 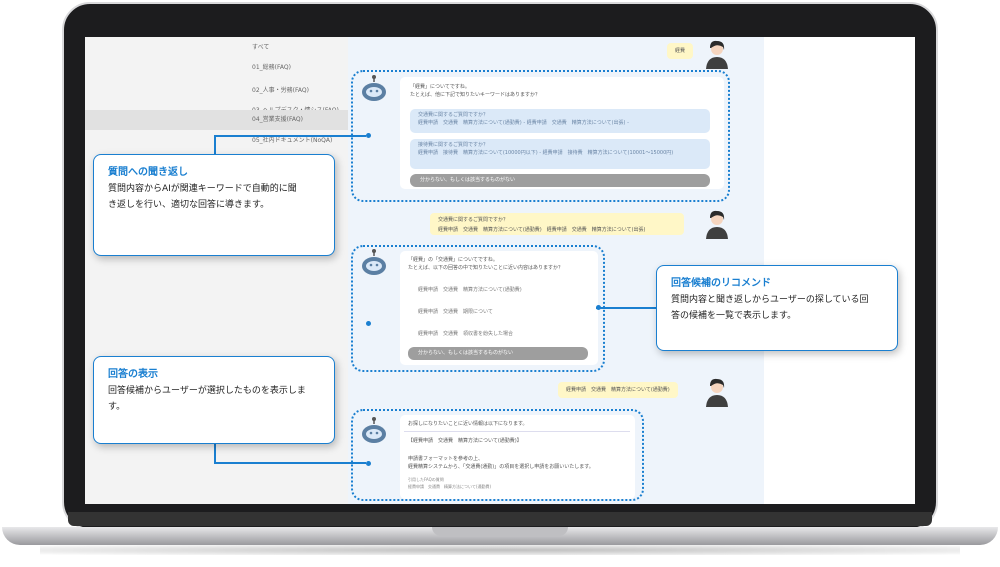 What do you see at coordinates (618, 390) in the screenshot?
I see `user-message: 経費申請 交通費 精算方法について(通勤費)` at bounding box center [618, 390].